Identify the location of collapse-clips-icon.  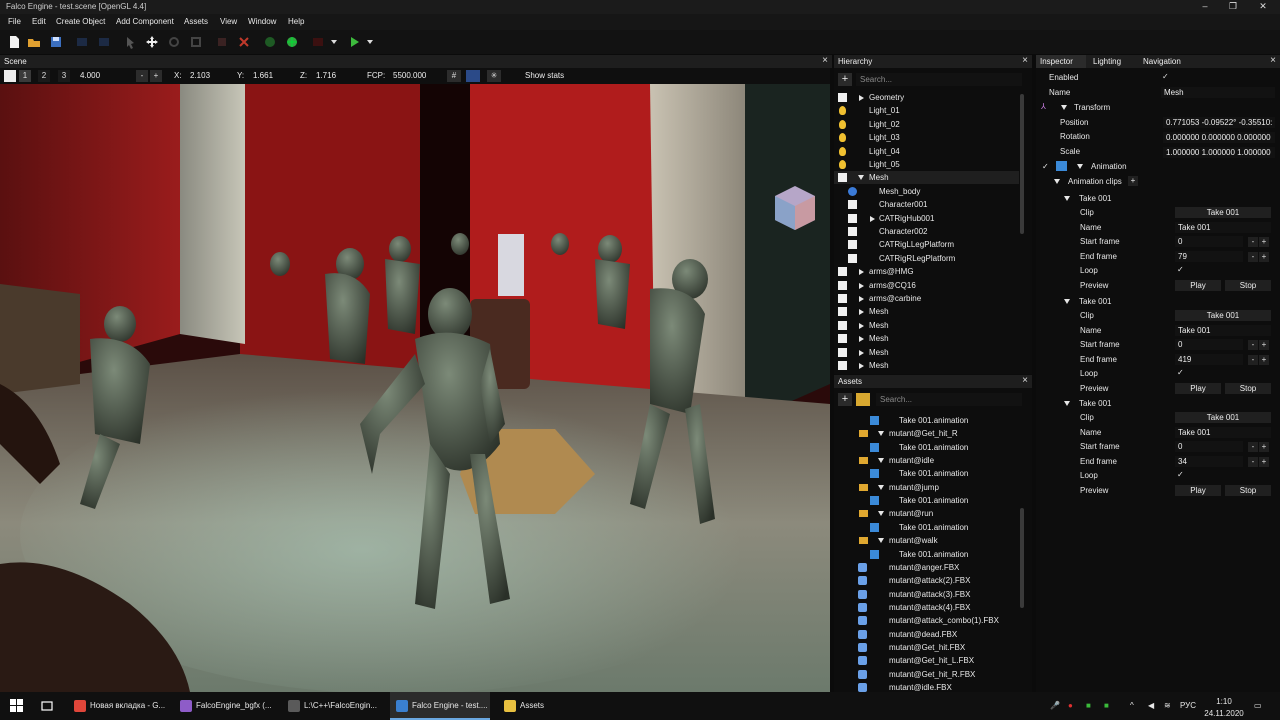
(1057, 181).